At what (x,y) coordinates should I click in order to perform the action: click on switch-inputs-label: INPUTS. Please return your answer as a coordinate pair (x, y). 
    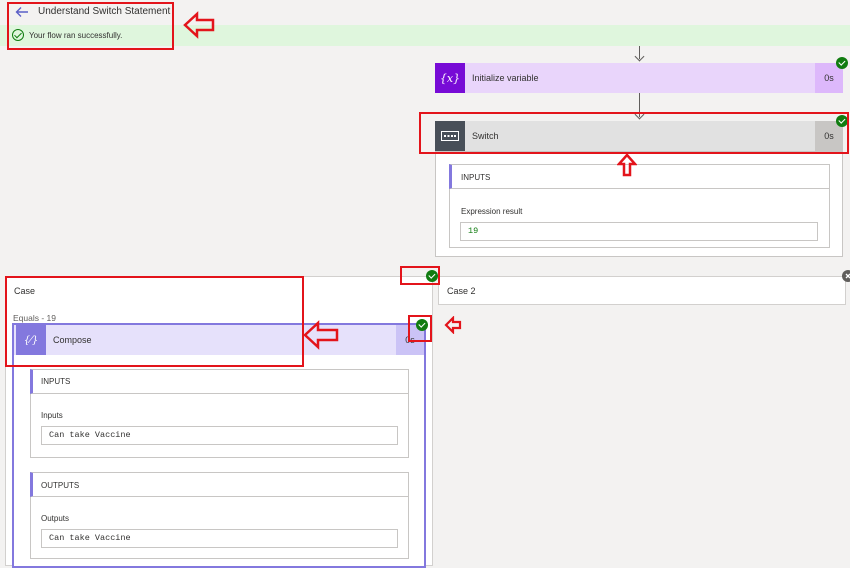
    Looking at the image, I should click on (476, 177).